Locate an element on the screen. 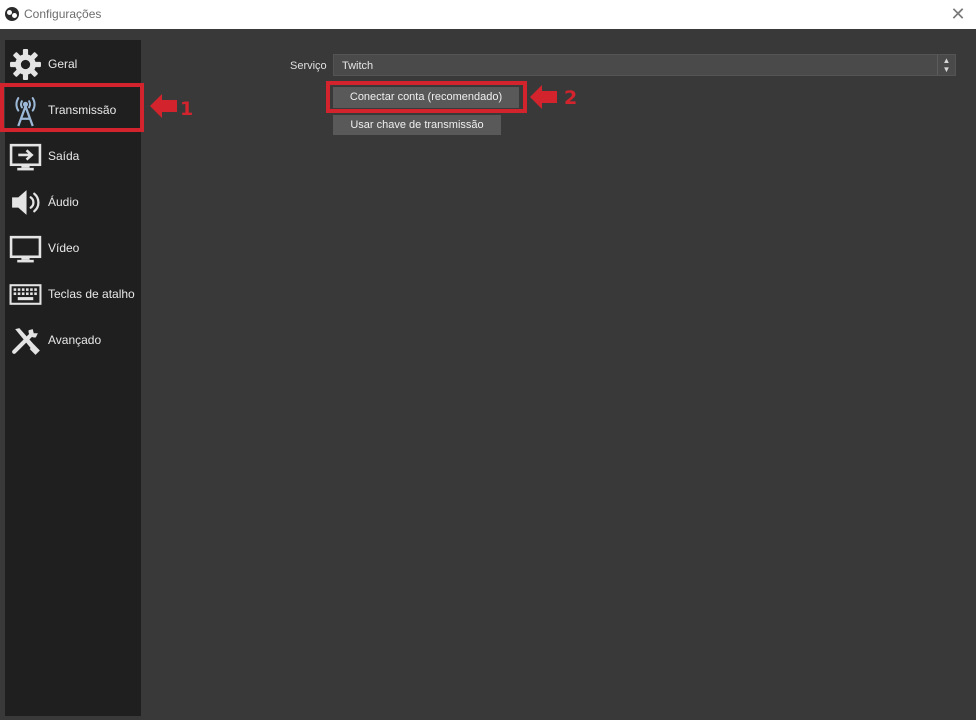 The height and width of the screenshot is (720, 976). chevron-up-down-icon: ▲ ▼ is located at coordinates (946, 65).